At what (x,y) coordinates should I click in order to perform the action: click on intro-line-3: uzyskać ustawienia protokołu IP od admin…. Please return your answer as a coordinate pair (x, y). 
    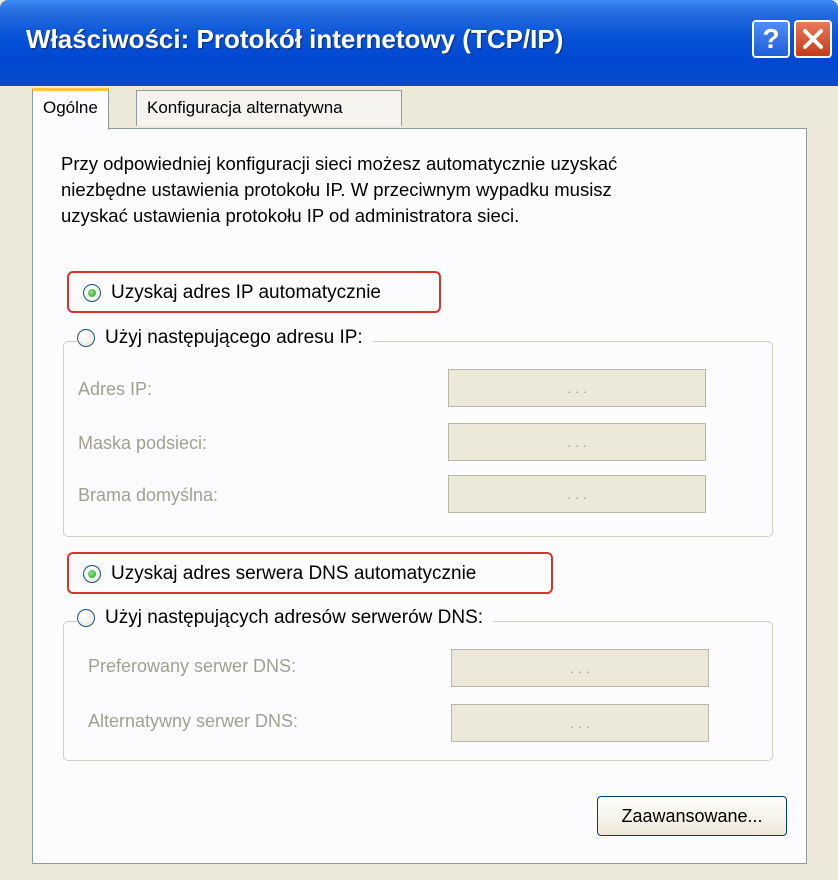
    Looking at the image, I should click on (290, 215).